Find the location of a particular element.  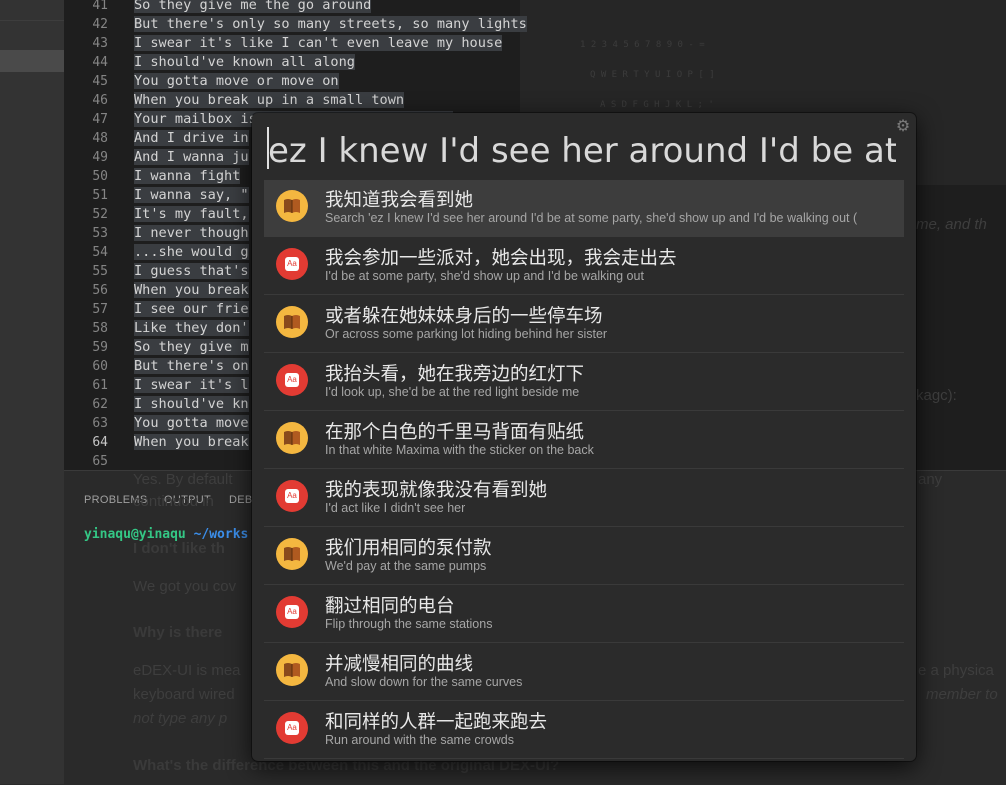

query-wrapper is located at coordinates (581, 151).